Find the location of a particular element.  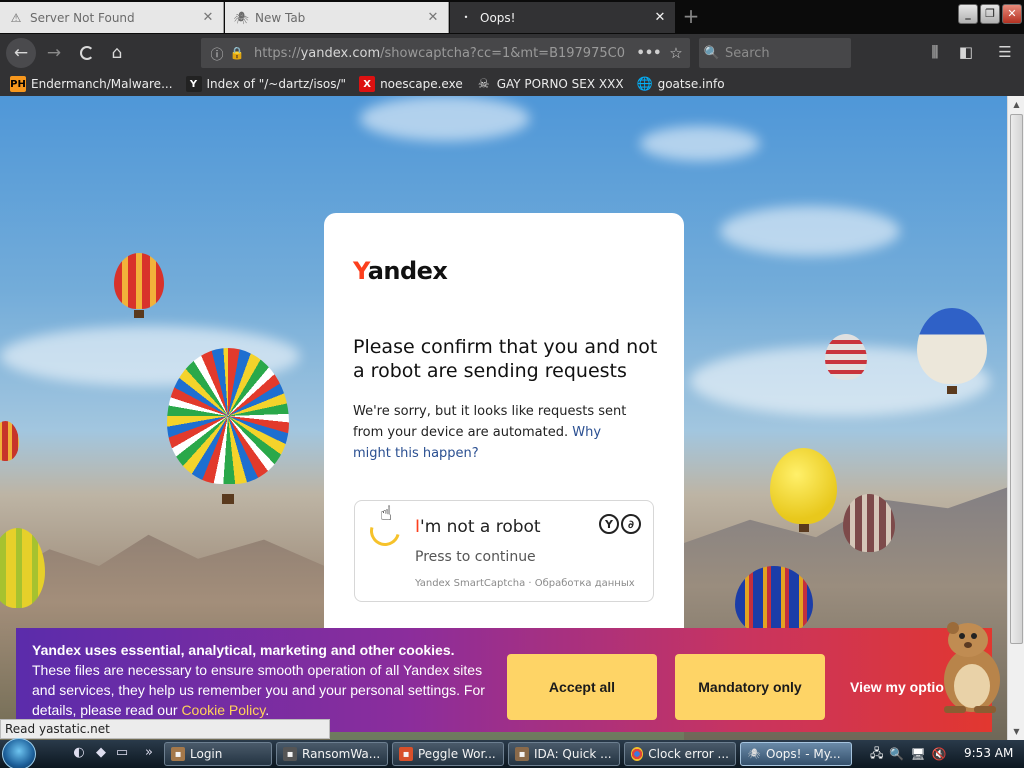

app-icon: 🕷 is located at coordinates (754, 754).